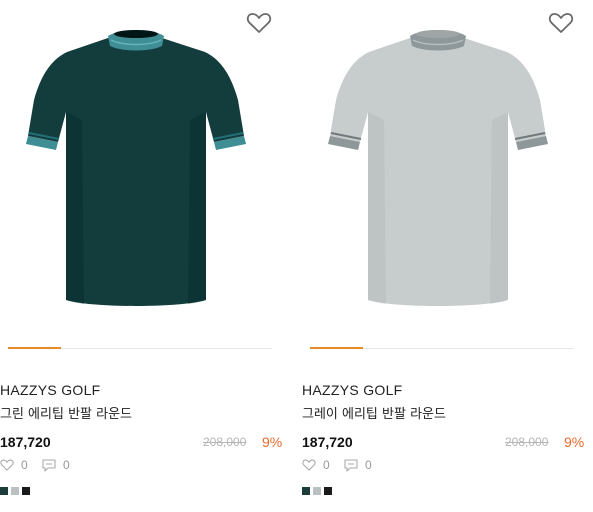  Describe the element at coordinates (66, 412) in the screenshot. I see `product-name: 그린 에리팁 반팔 라운드` at that location.